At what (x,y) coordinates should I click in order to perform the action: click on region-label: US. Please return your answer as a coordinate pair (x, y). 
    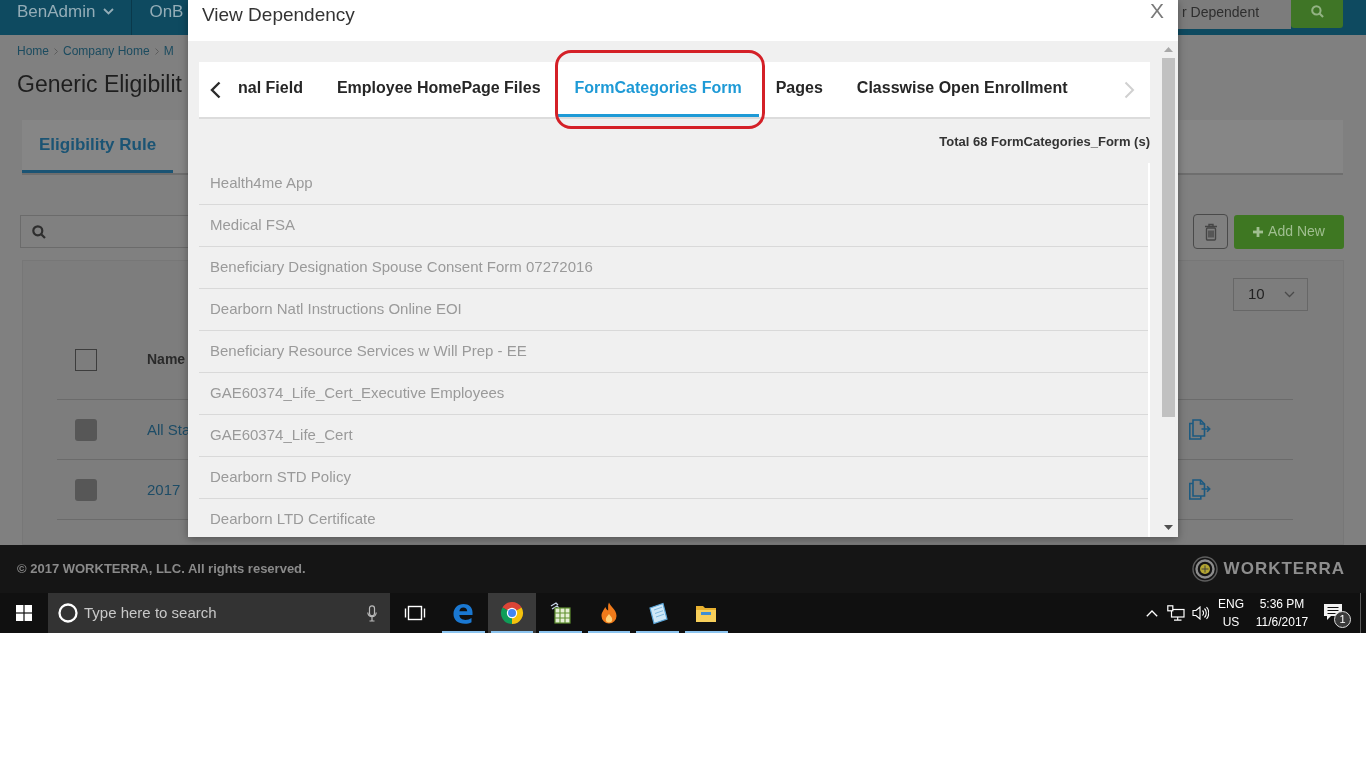
    Looking at the image, I should click on (1231, 622).